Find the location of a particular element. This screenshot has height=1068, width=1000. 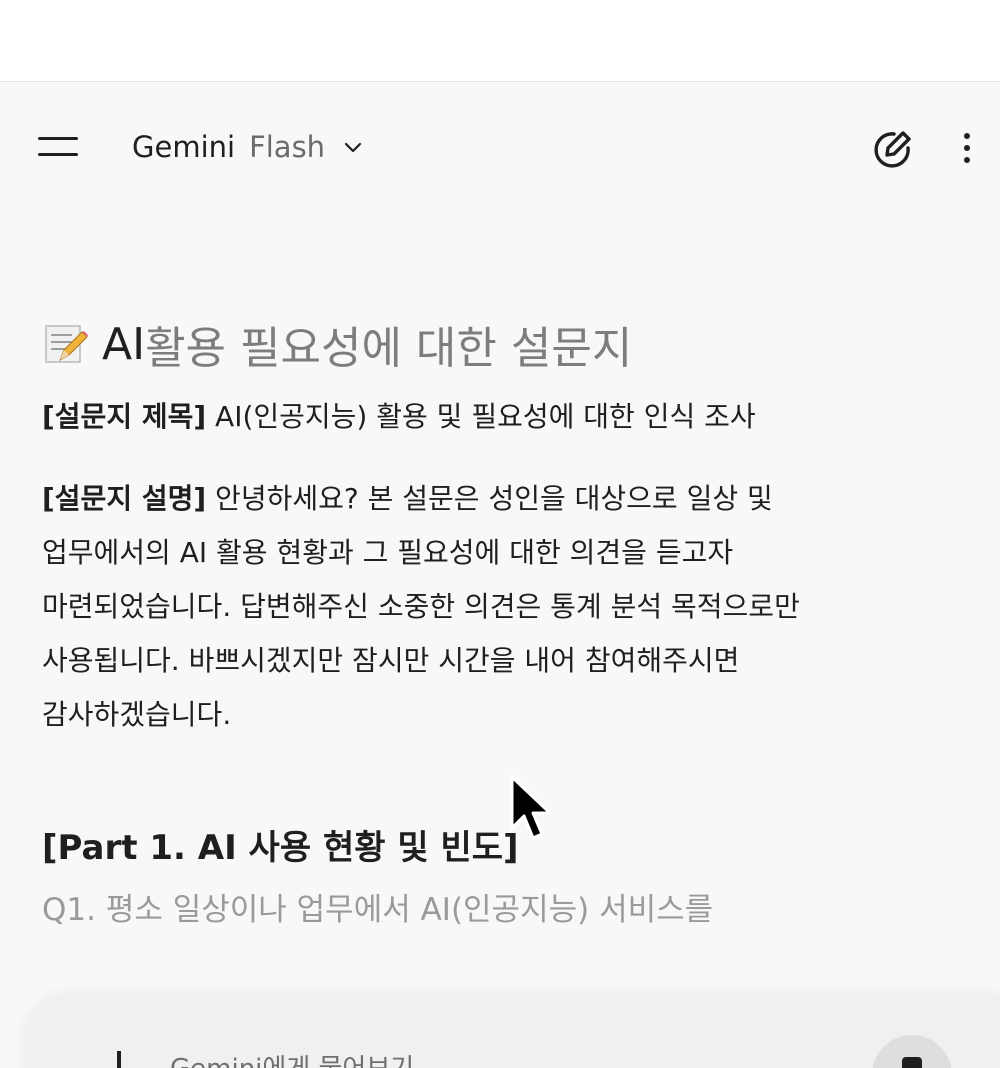

prompt-input is located at coordinates (470, 1058).